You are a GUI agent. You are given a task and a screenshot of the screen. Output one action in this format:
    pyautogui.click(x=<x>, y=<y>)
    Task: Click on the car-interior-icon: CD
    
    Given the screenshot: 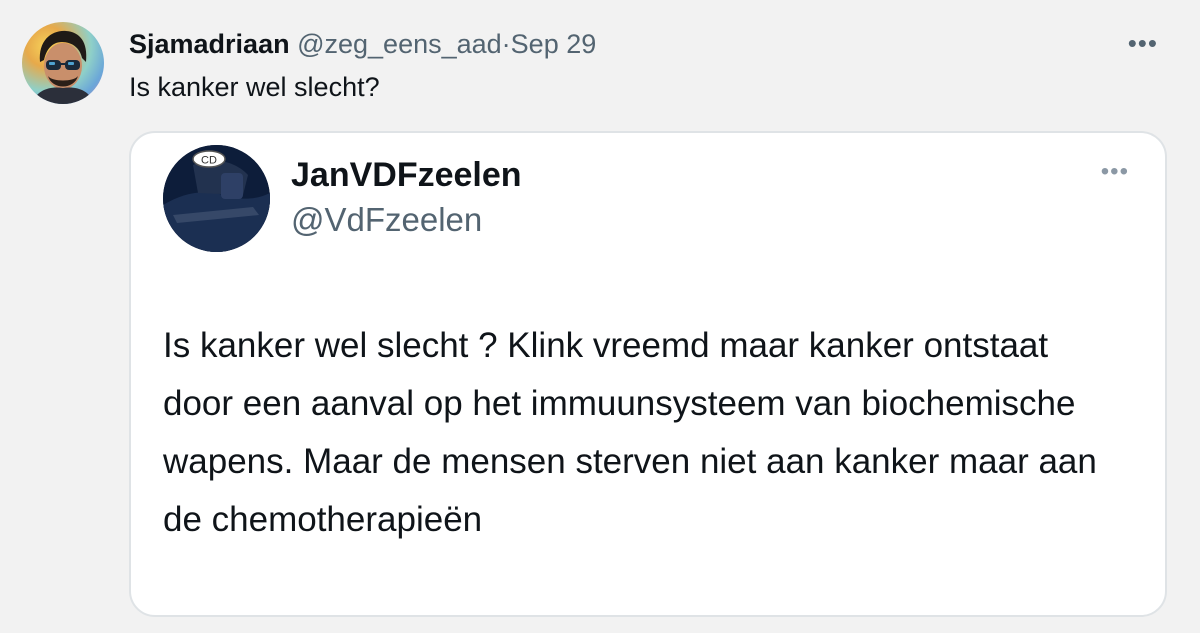 What is the action you would take?
    pyautogui.click(x=216, y=198)
    